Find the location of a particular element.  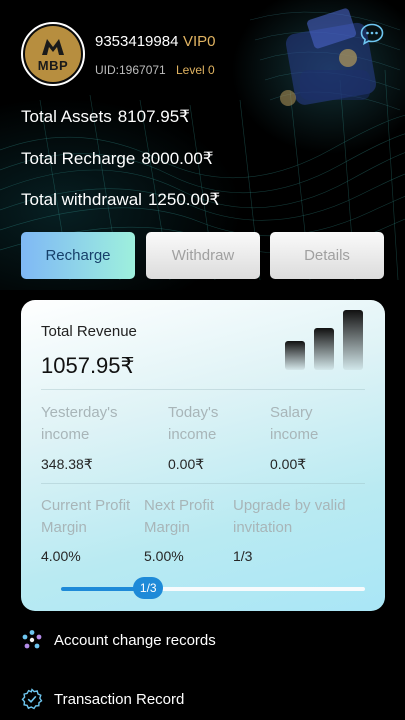

salary-income-value: 0.00₹ is located at coordinates (288, 464).